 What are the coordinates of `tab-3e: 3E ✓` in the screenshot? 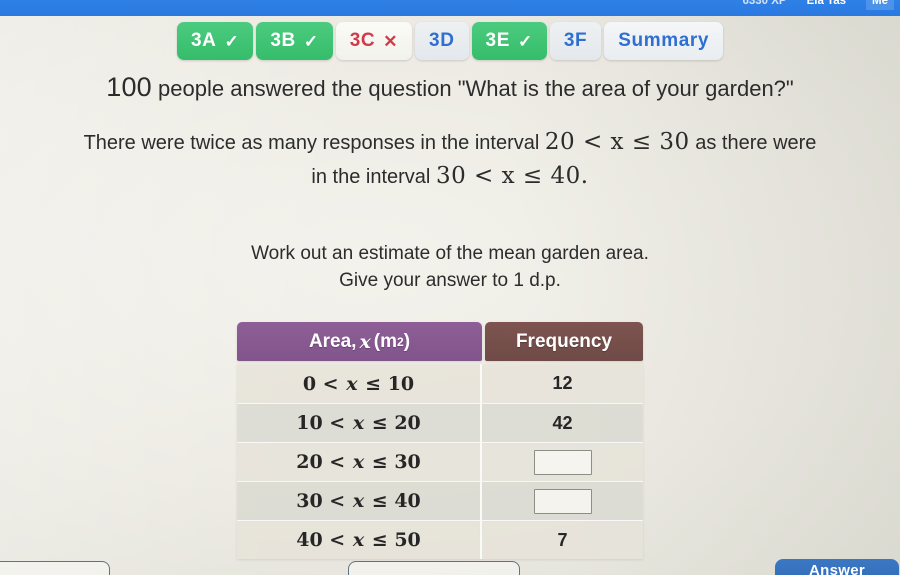 It's located at (509, 41).